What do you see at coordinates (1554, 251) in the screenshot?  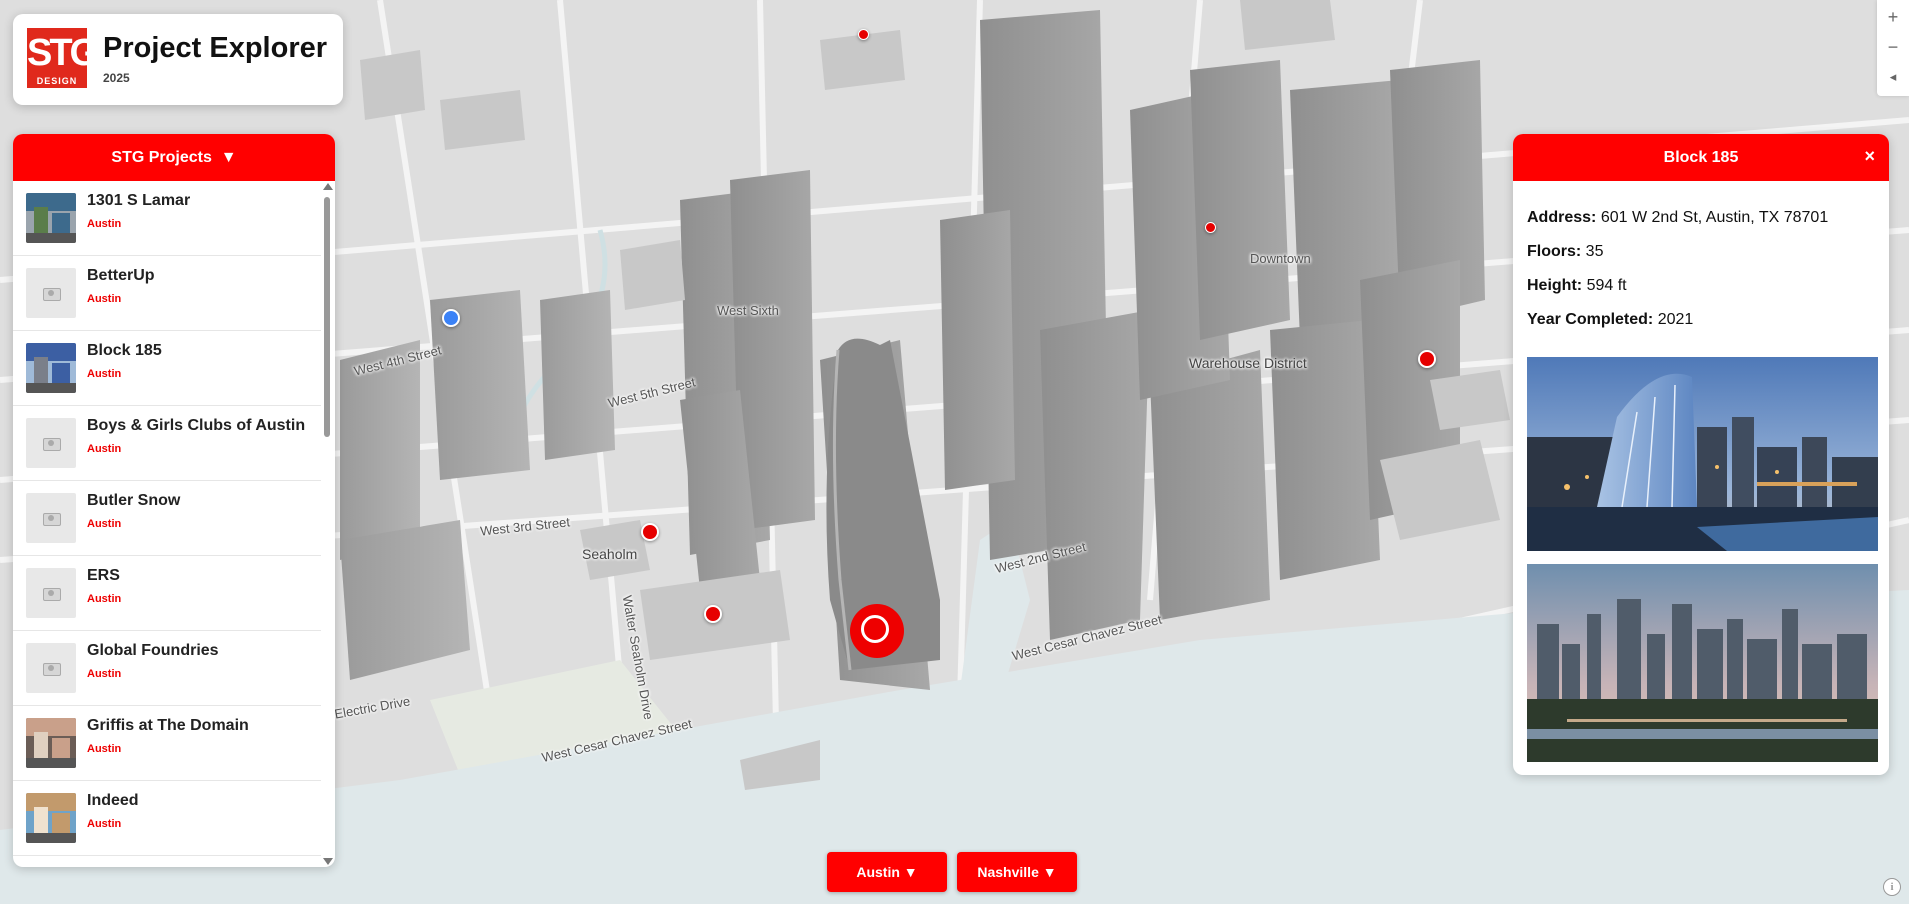 I see `floors-label: Floors:` at bounding box center [1554, 251].